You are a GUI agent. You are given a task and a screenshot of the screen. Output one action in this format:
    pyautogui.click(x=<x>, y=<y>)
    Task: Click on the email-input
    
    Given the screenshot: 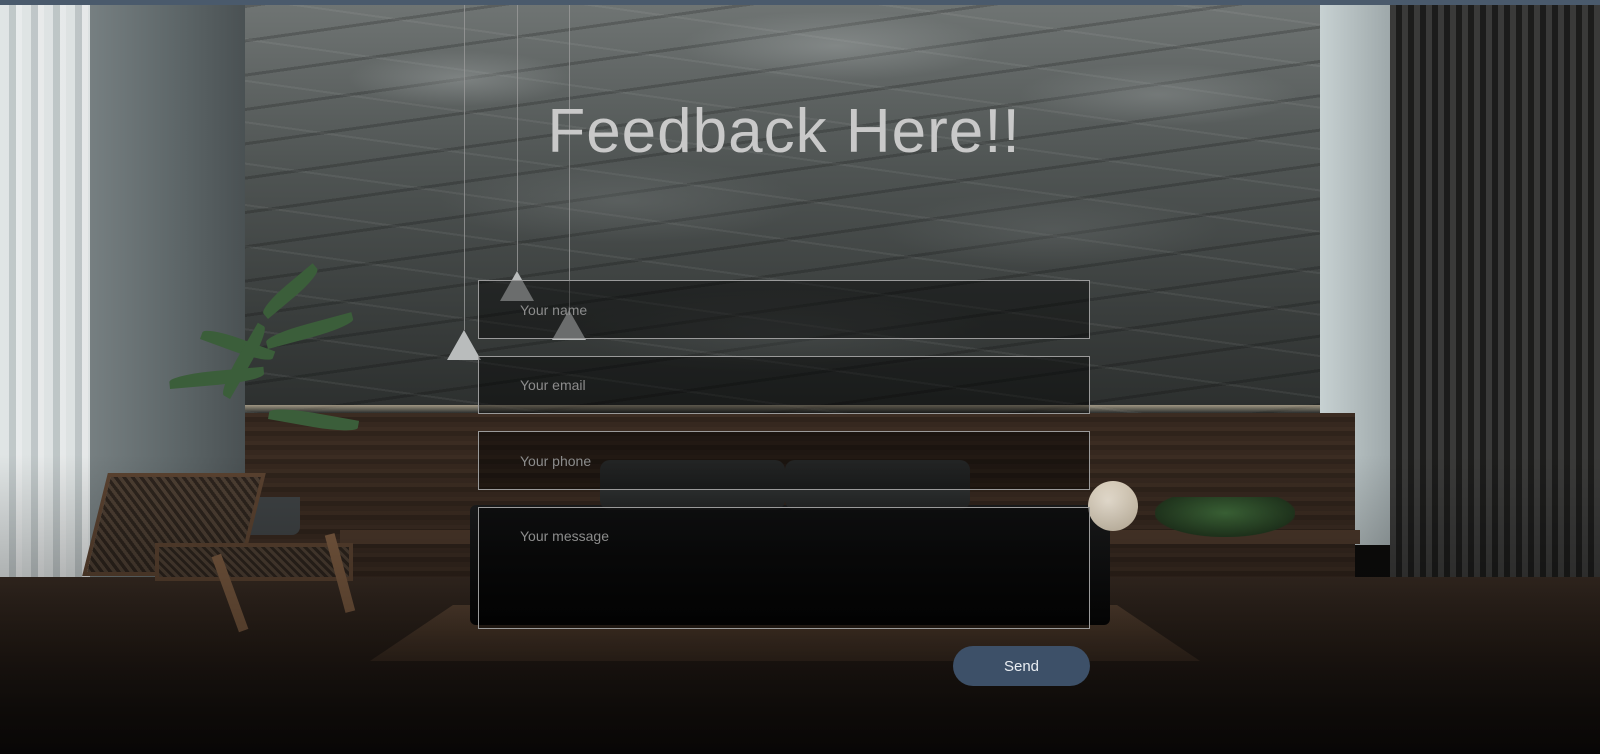 What is the action you would take?
    pyautogui.click(x=784, y=385)
    